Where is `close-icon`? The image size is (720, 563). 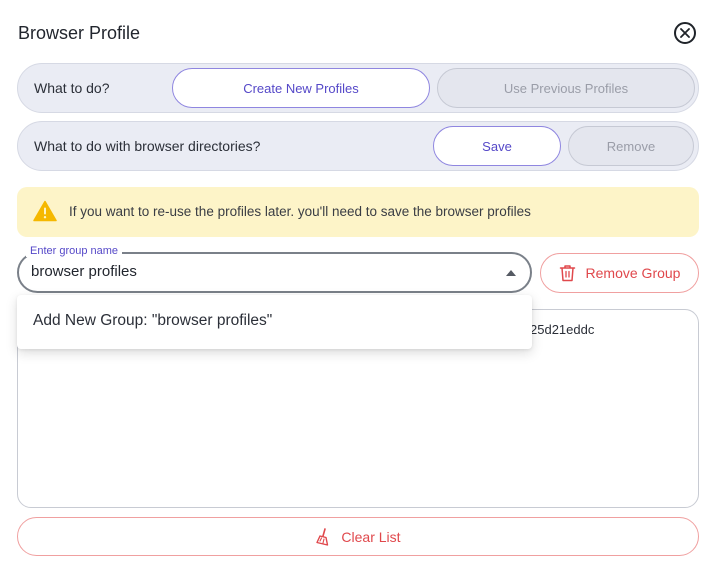 close-icon is located at coordinates (685, 33).